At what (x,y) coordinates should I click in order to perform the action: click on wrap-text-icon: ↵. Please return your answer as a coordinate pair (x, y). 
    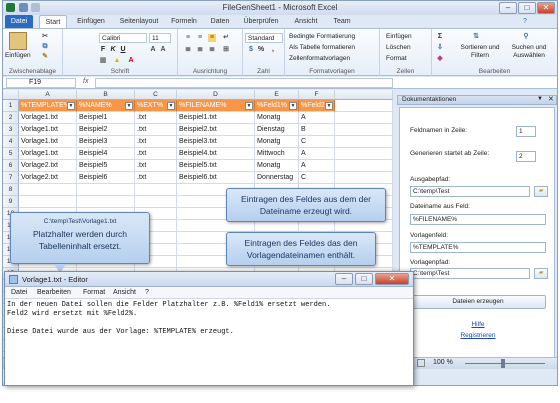
    Looking at the image, I should click on (226, 38).